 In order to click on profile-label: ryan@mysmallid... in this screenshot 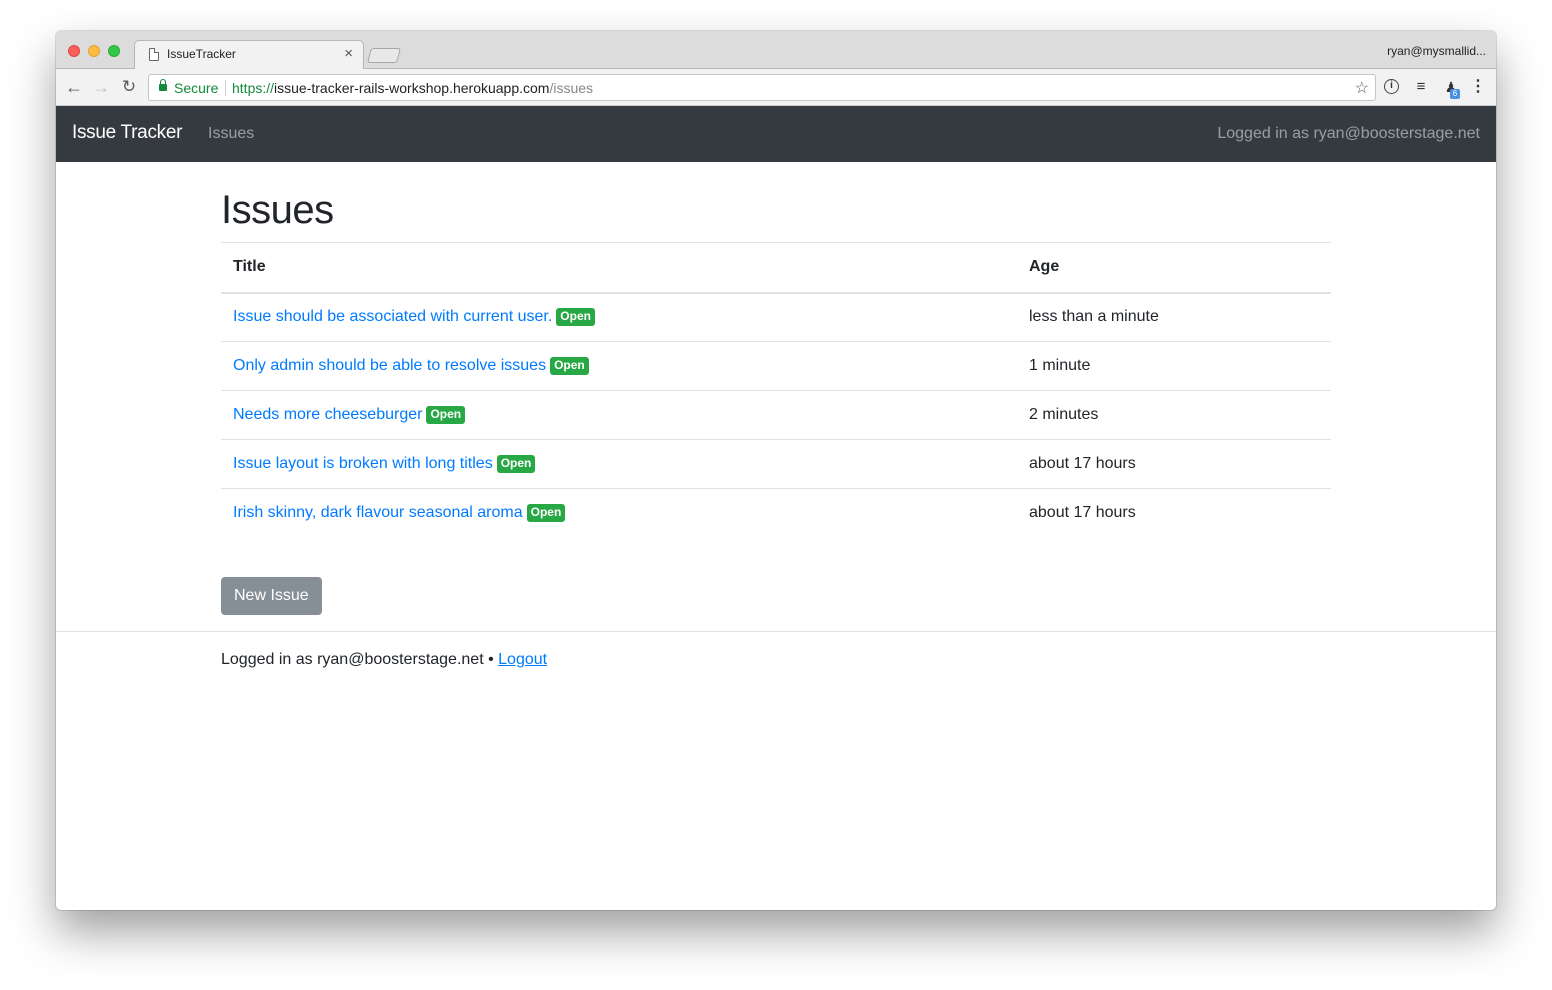, I will do `click(1436, 51)`.